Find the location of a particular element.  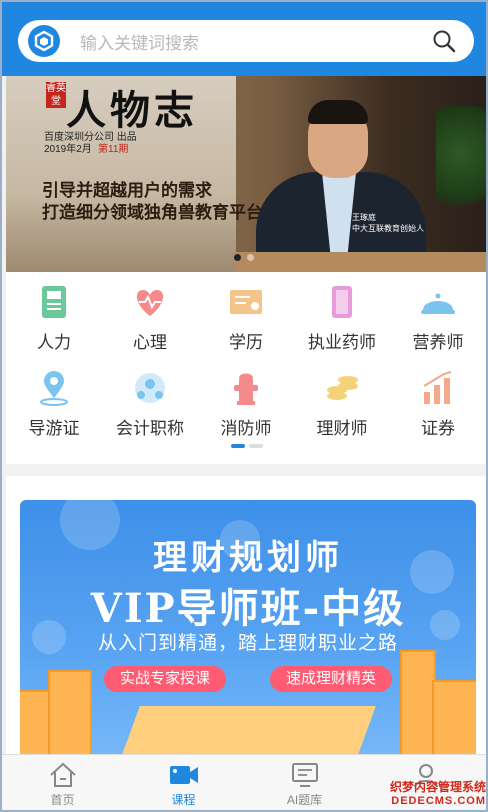

category-label: 营养师 is located at coordinates (438, 342).